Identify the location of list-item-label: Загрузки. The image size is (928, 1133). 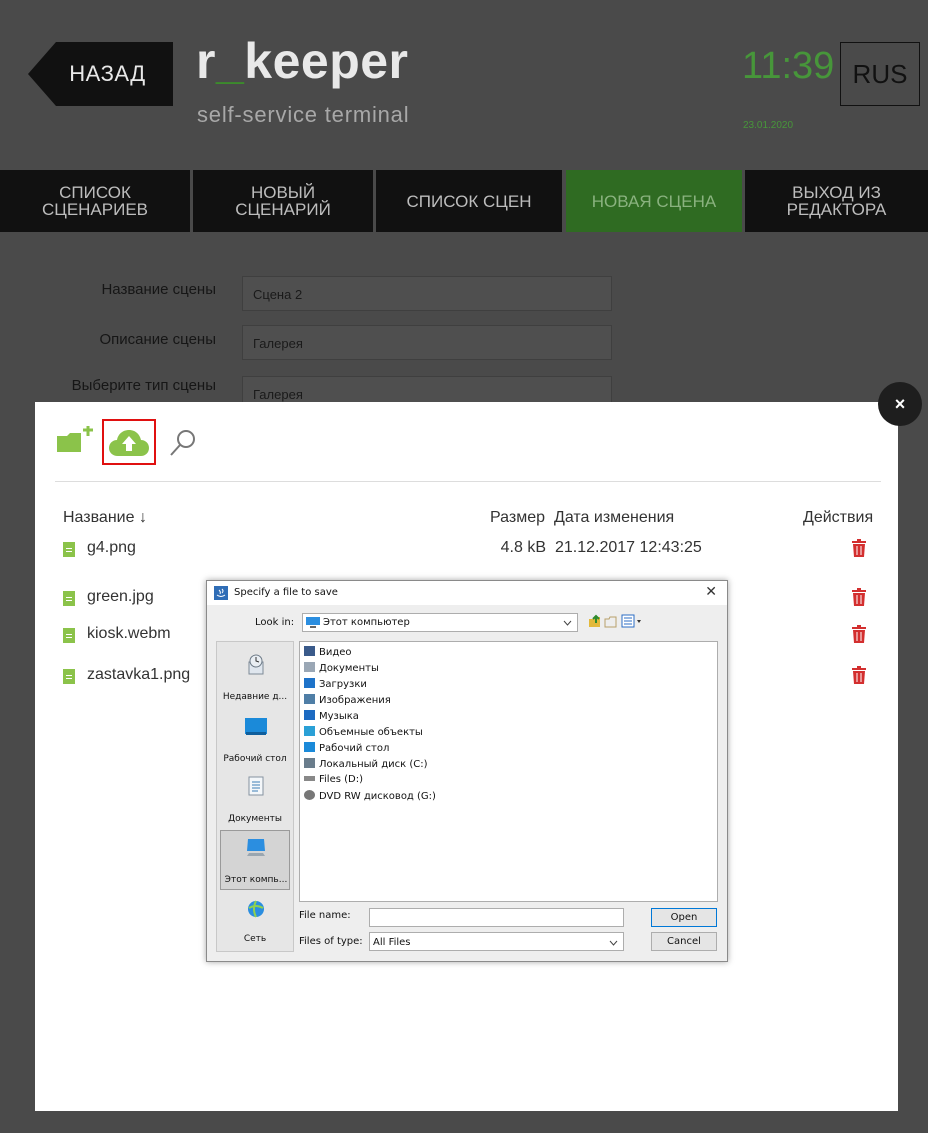
(343, 684).